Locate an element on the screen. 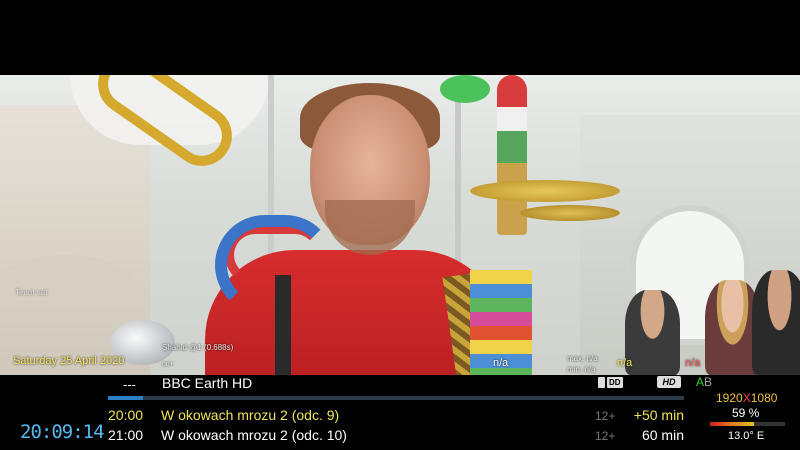  next-event-title: W okowach mrozu 2 (odc. 10) is located at coordinates (254, 435).